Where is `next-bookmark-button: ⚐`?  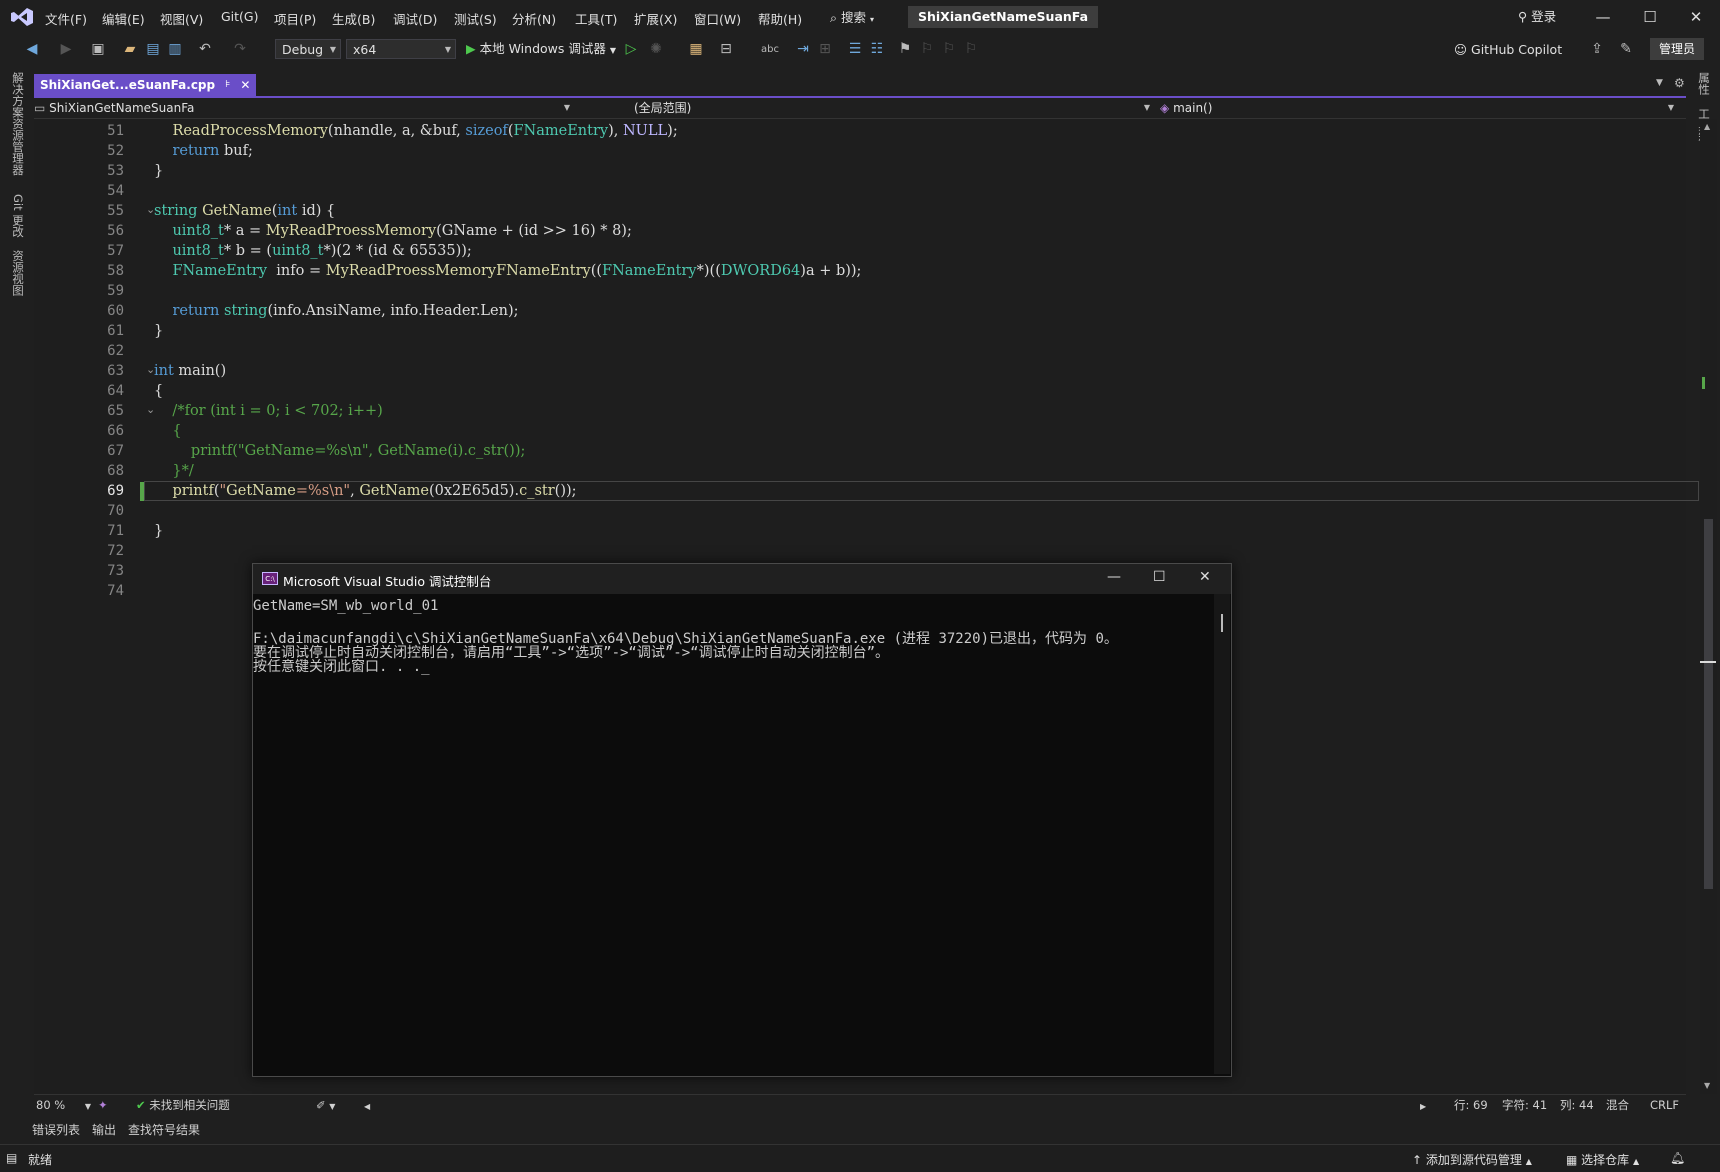
next-bookmark-button: ⚐ is located at coordinates (949, 49).